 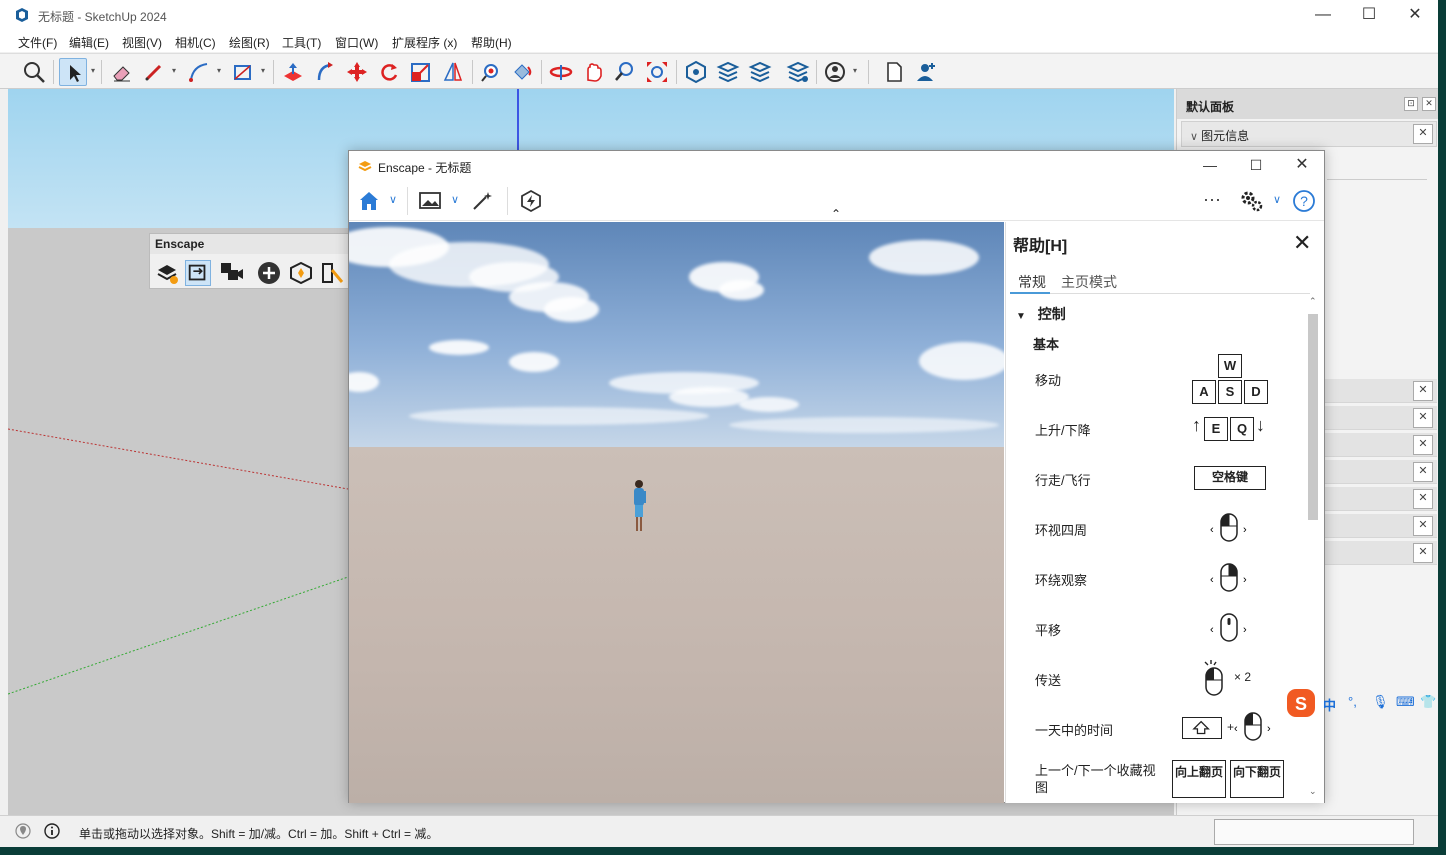 I want to click on help-icon: ?, so click(x=1304, y=201).